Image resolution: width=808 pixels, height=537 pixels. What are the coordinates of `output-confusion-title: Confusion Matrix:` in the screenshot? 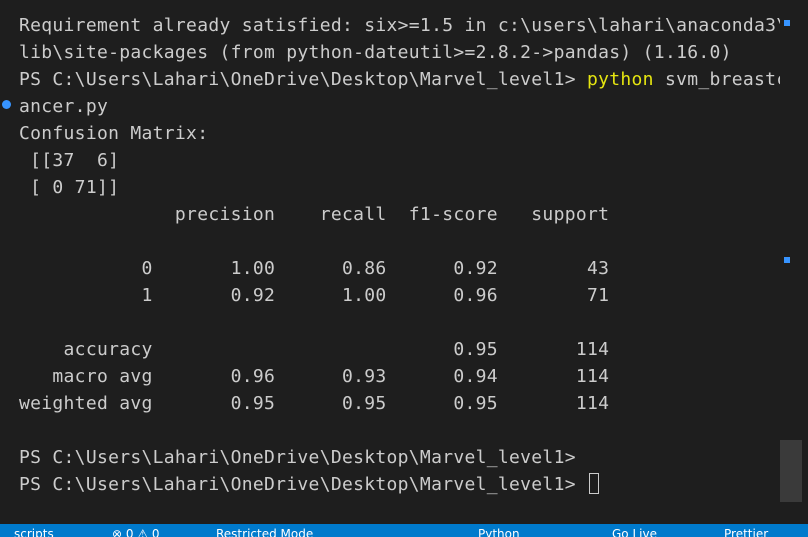 It's located at (114, 133).